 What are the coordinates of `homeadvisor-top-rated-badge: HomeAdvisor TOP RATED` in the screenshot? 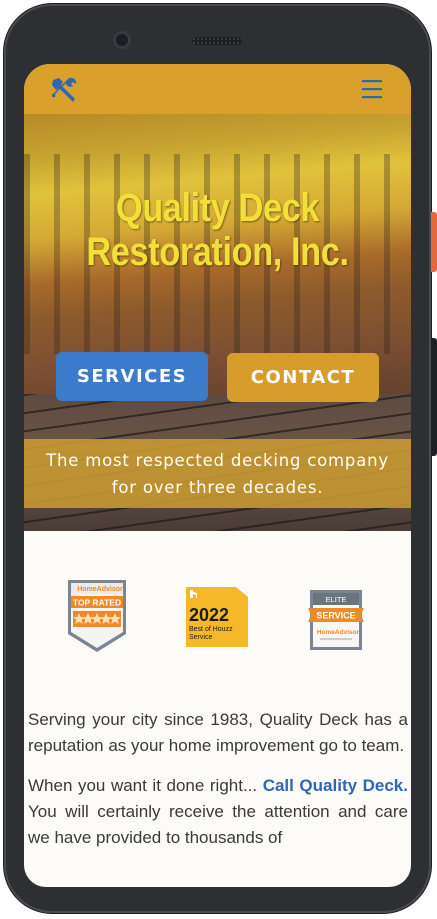 It's located at (97, 616).